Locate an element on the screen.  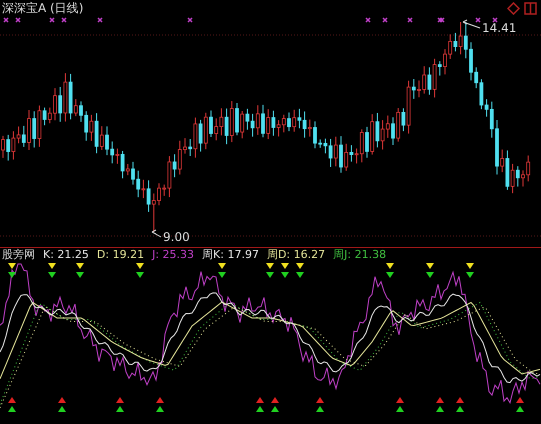
legend-value: 周K: 17.97 is located at coordinates (230, 255).